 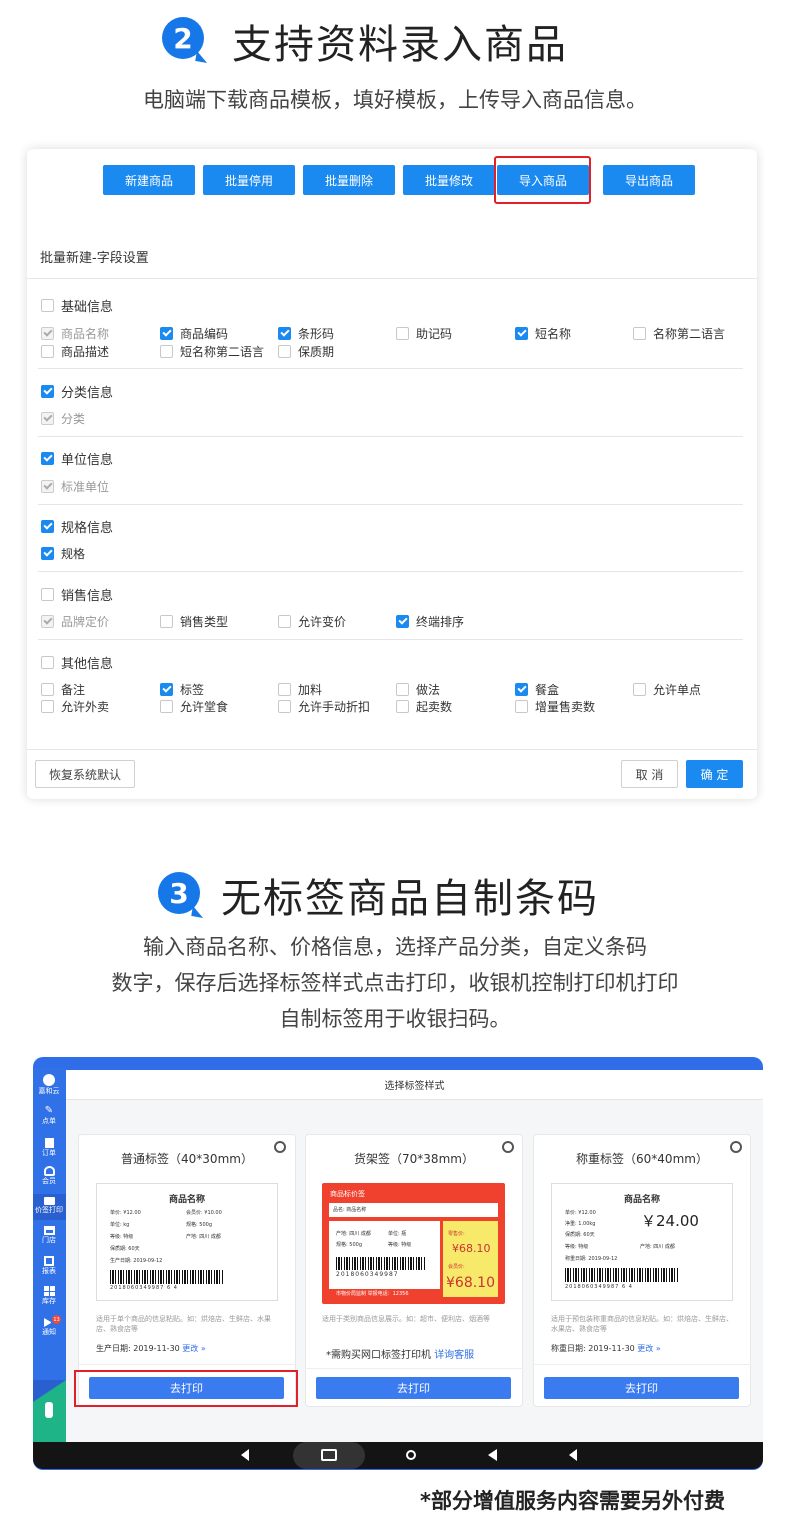 What do you see at coordinates (400, 1245) in the screenshot?
I see `tag-field: 等级: 特级` at bounding box center [400, 1245].